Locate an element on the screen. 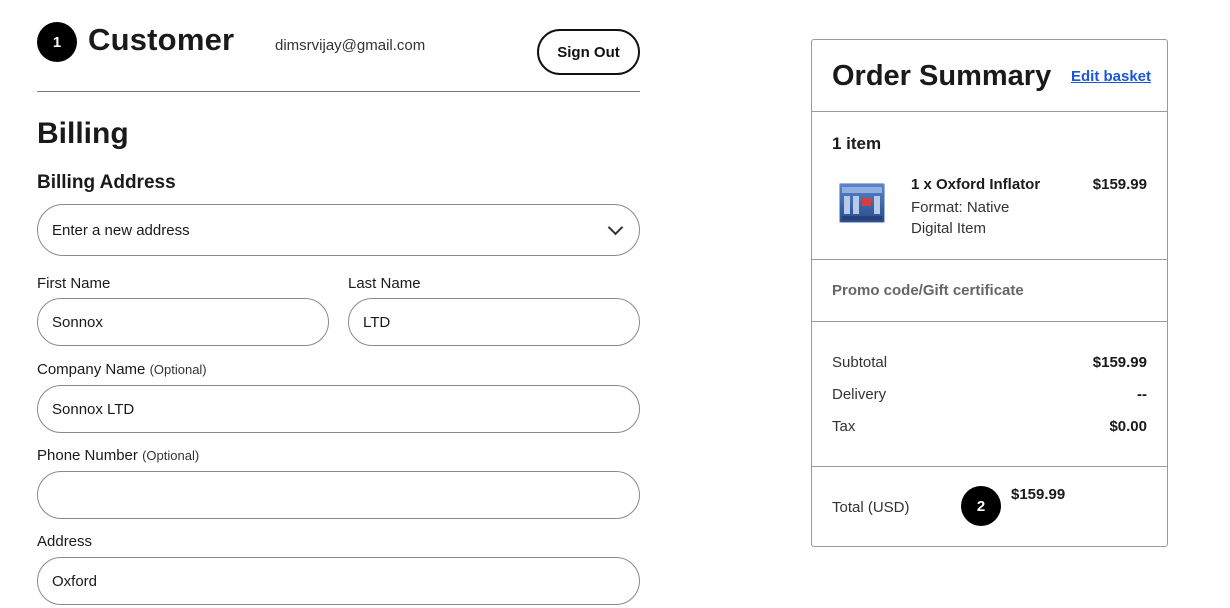  product-type: Digital Item is located at coordinates (949, 228).